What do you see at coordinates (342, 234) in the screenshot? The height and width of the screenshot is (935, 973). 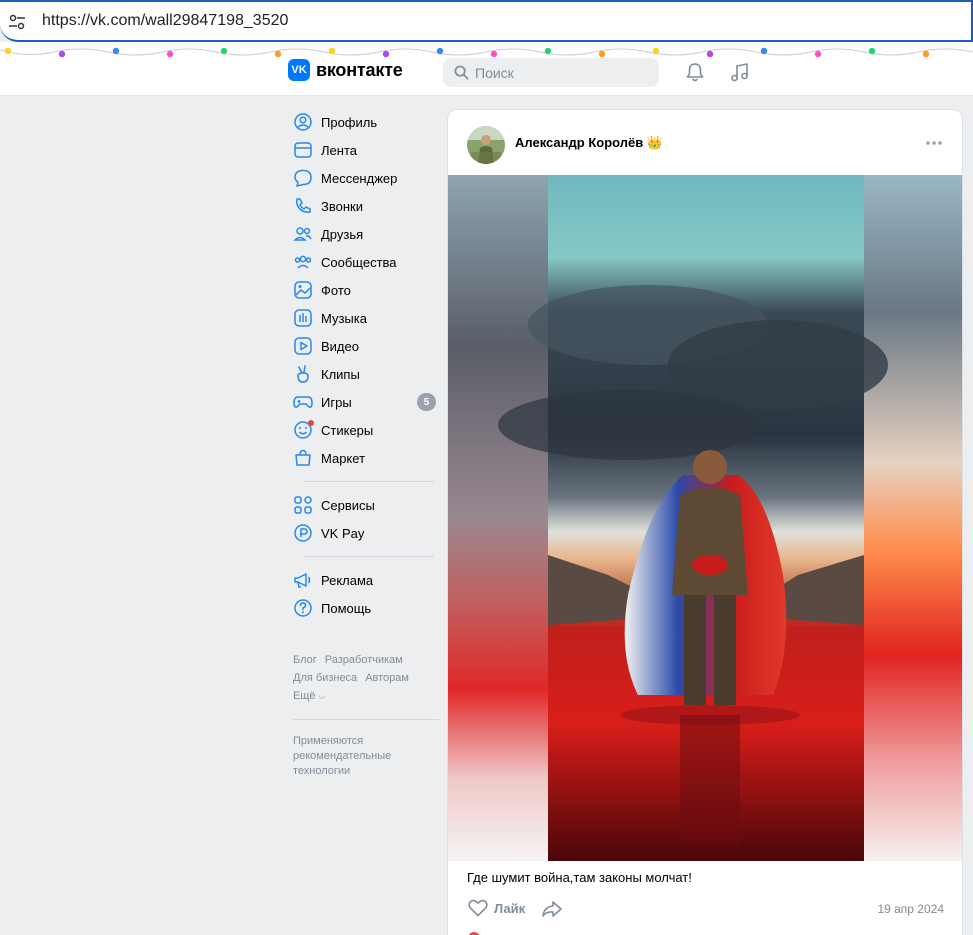 I see `sidebar-item-label: Друзья` at bounding box center [342, 234].